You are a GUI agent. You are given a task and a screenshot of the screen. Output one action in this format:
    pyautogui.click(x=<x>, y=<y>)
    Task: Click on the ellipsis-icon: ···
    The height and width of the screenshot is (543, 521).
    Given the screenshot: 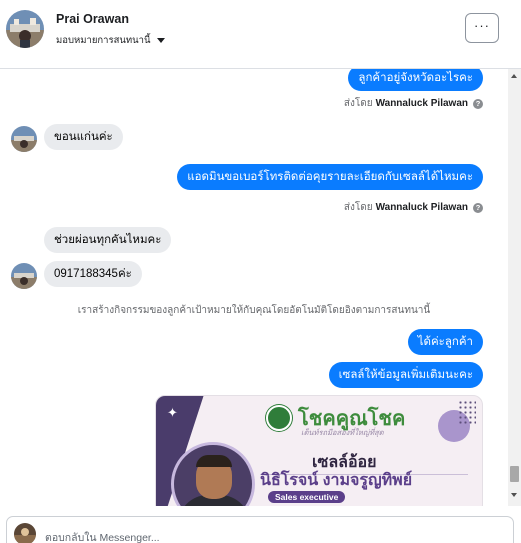 What is the action you would take?
    pyautogui.click(x=482, y=25)
    